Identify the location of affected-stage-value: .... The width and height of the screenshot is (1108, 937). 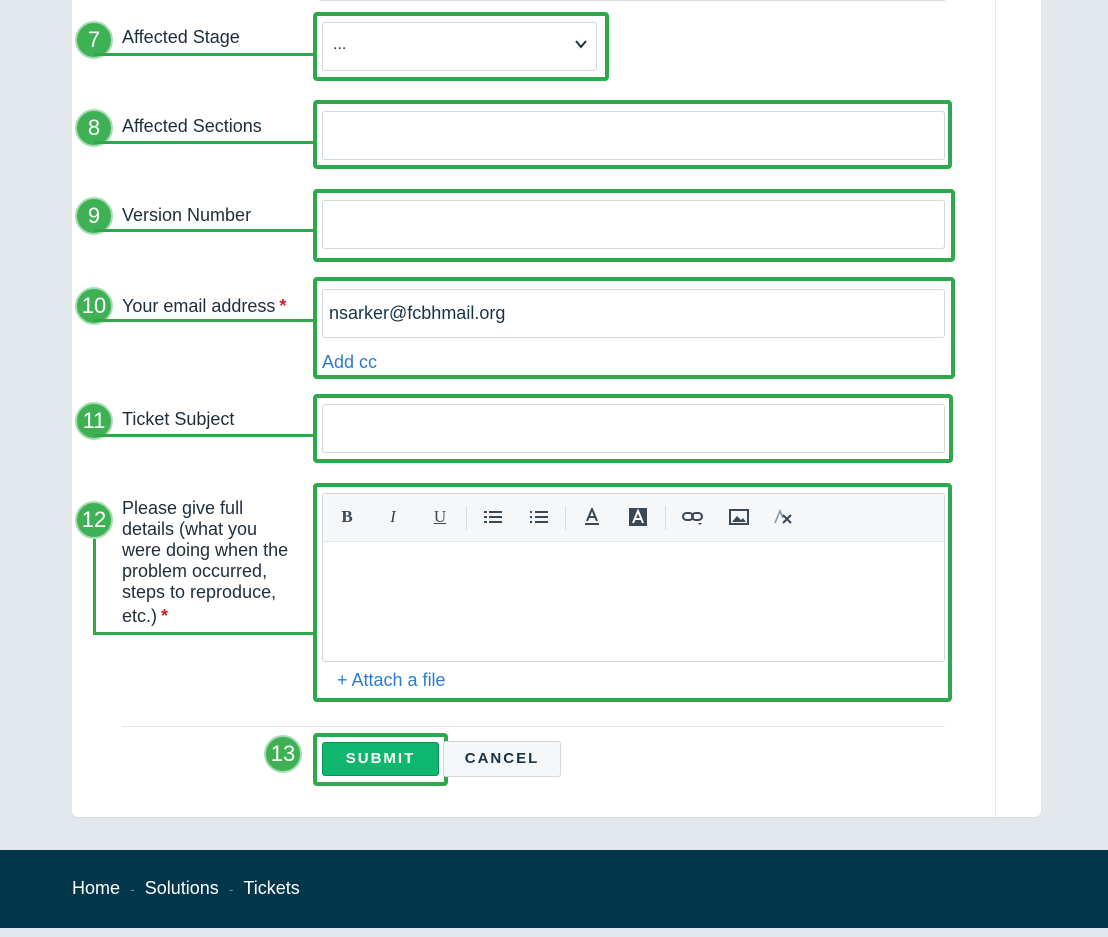
(340, 44).